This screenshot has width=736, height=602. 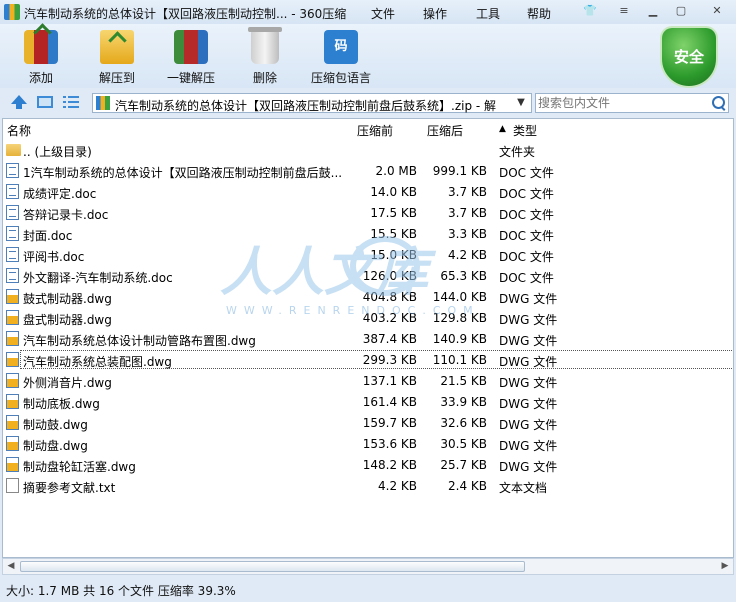 What do you see at coordinates (435, 13) in the screenshot?
I see `menu-operate: 操作` at bounding box center [435, 13].